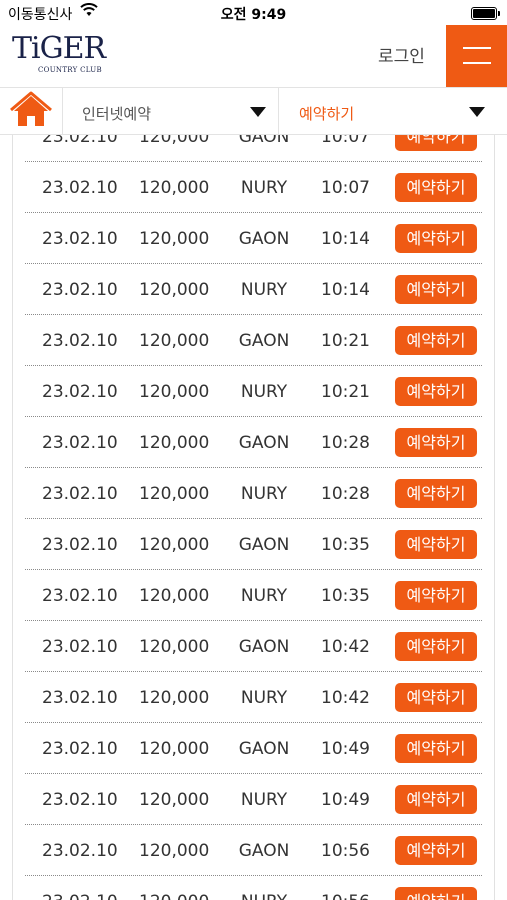 The width and height of the screenshot is (507, 900). I want to click on login-link: 로그인, so click(401, 54).